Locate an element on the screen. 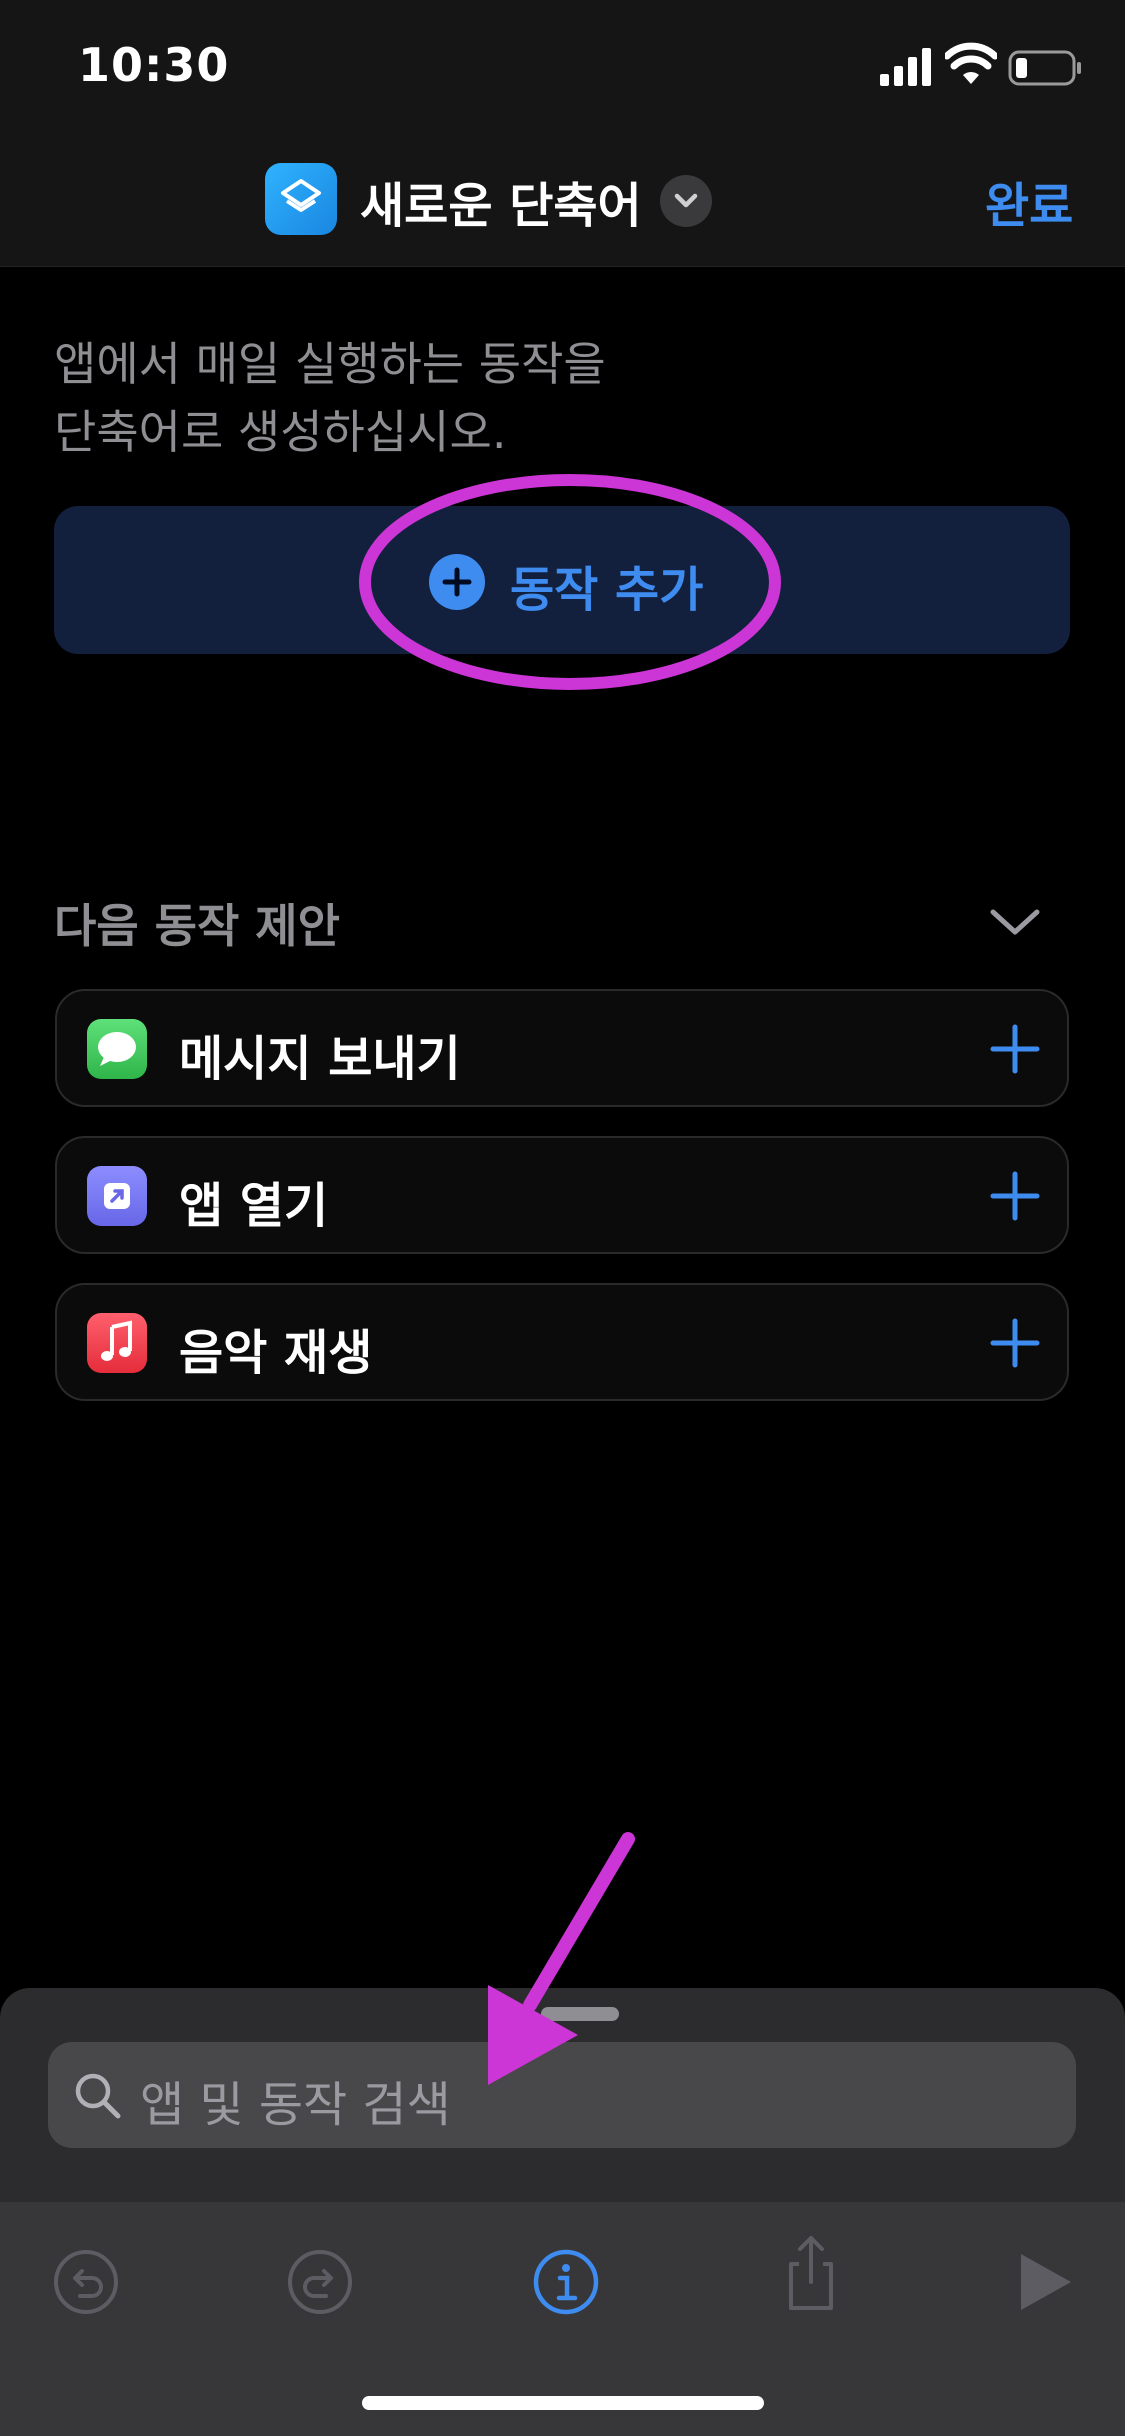 The width and height of the screenshot is (1125, 2436). suggestions-header: 다음 동작 제안 is located at coordinates (197, 926).